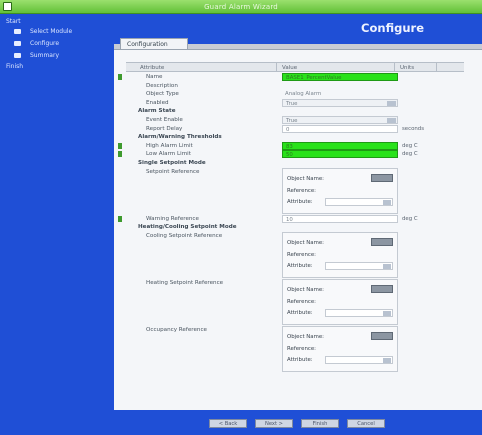 This screenshot has width=482, height=435. What do you see at coordinates (187, 227) in the screenshot?
I see `section-label: Heating/Cooling Setpoint Mode` at bounding box center [187, 227].